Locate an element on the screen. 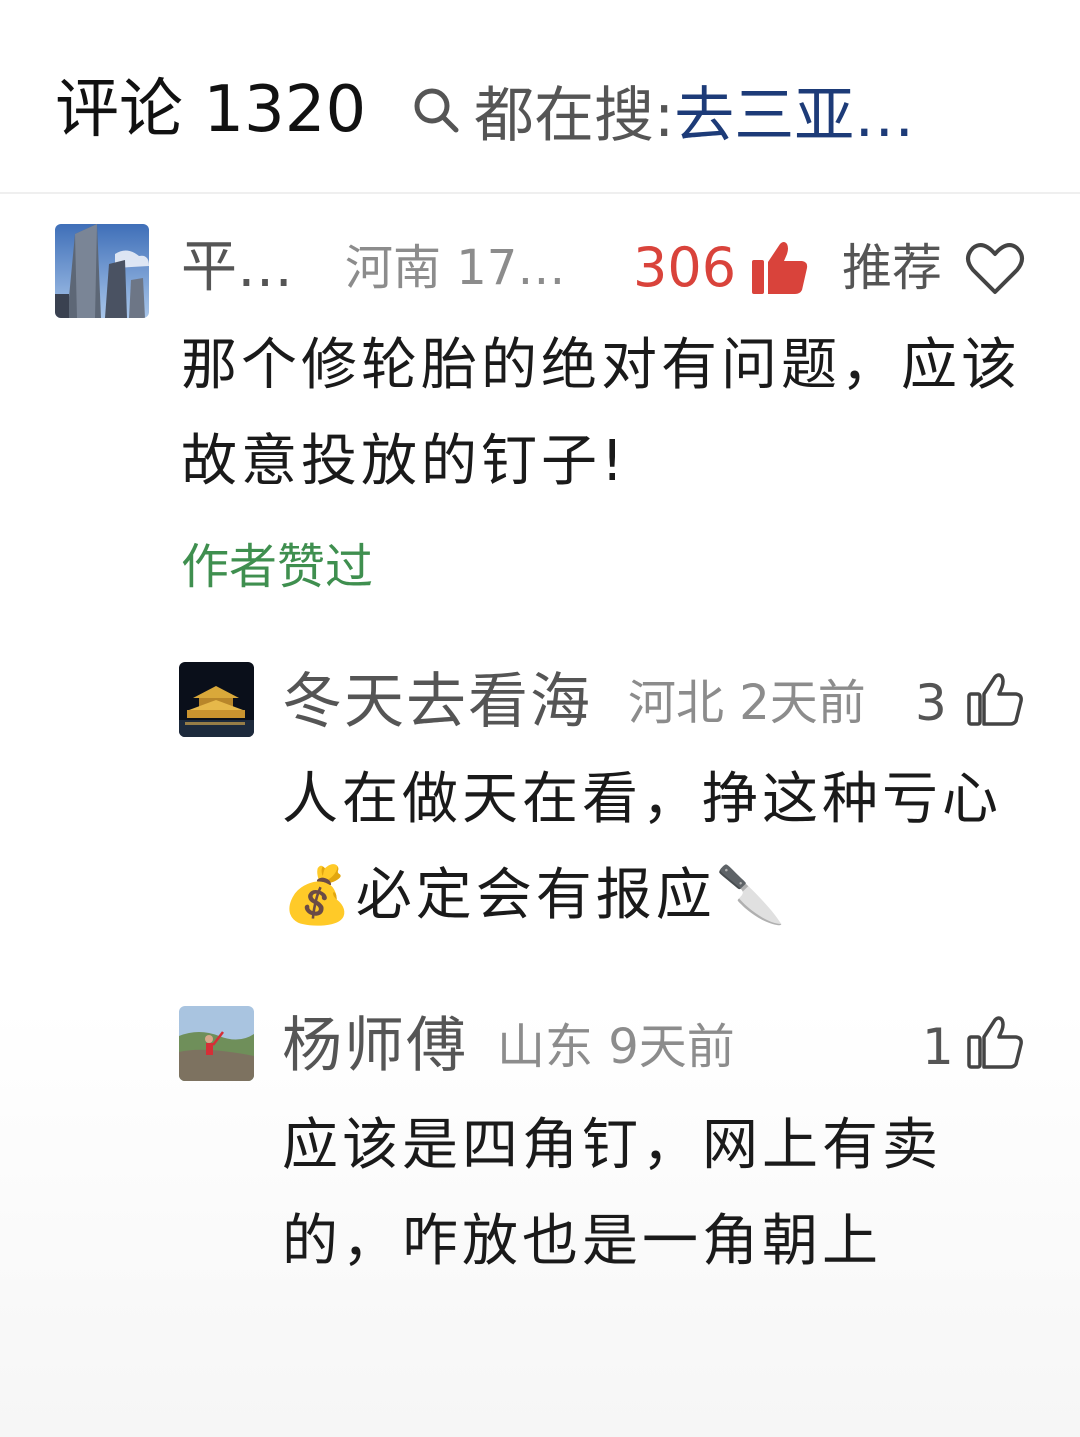 This screenshot has width=1080, height=1437. comments-count-title: 评论 1320 is located at coordinates (211, 110).